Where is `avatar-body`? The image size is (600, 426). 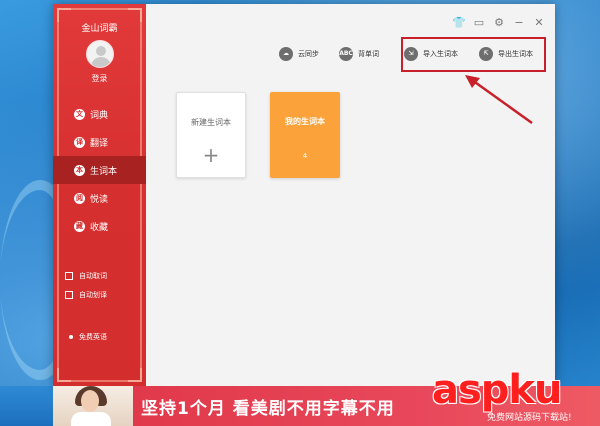 avatar-body is located at coordinates (101, 62).